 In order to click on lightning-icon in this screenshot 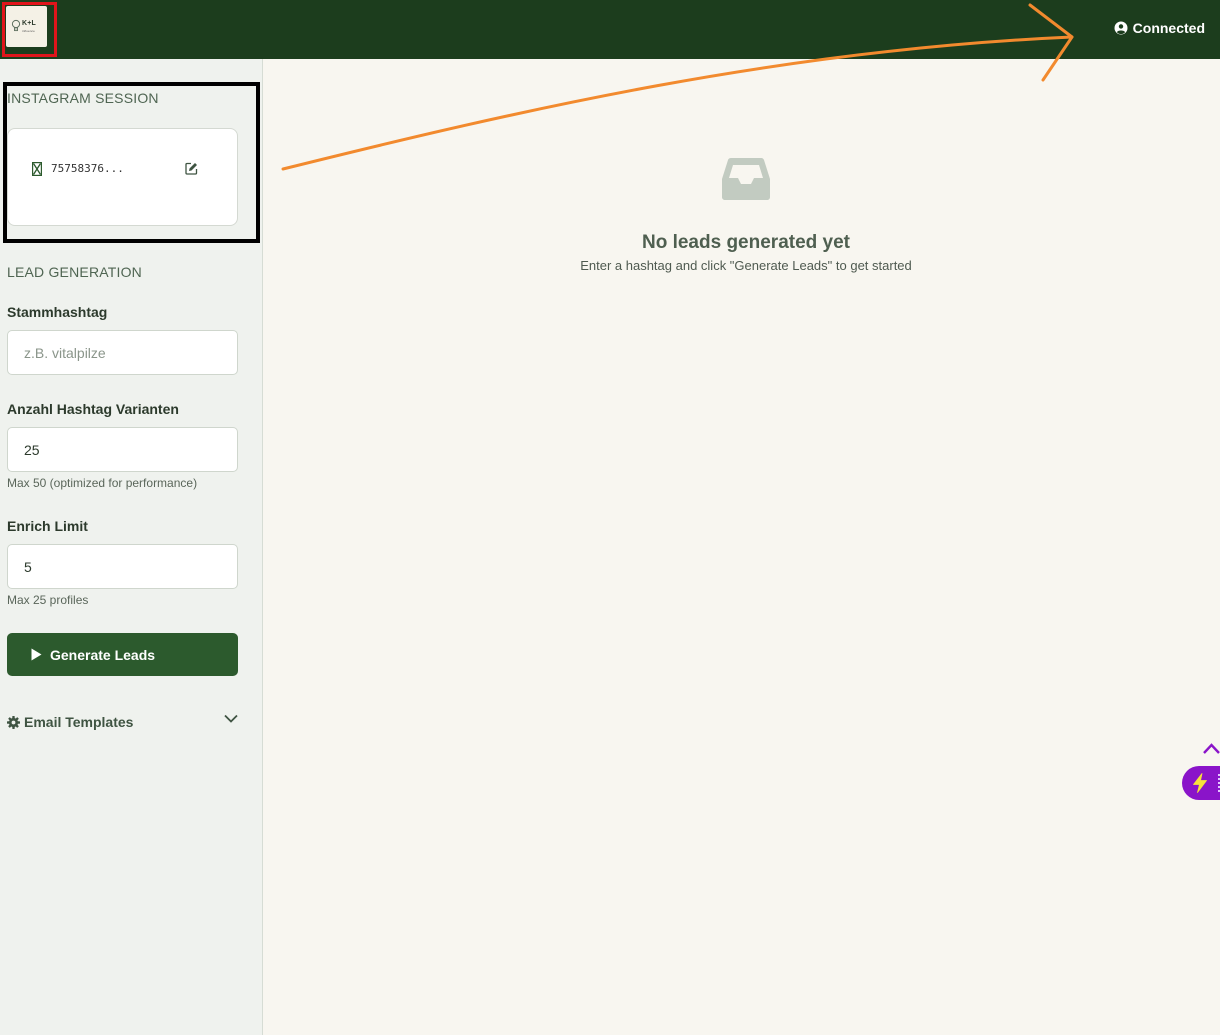, I will do `click(1200, 783)`.